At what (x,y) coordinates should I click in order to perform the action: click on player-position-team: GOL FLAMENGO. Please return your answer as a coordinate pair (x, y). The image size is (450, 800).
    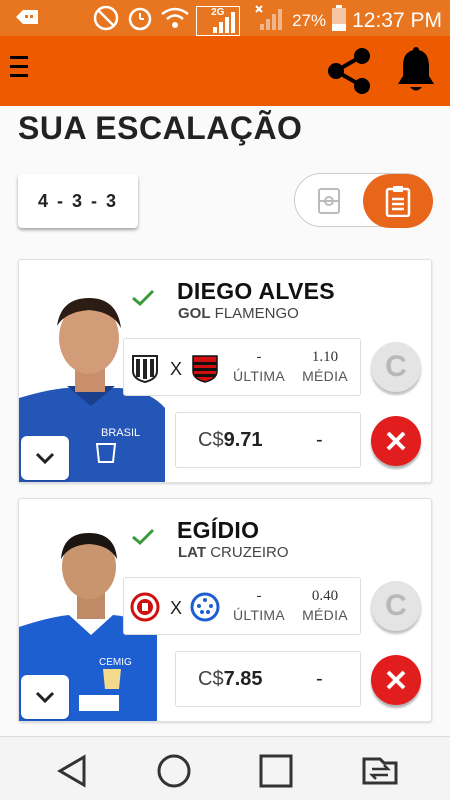
    Looking at the image, I should click on (238, 313).